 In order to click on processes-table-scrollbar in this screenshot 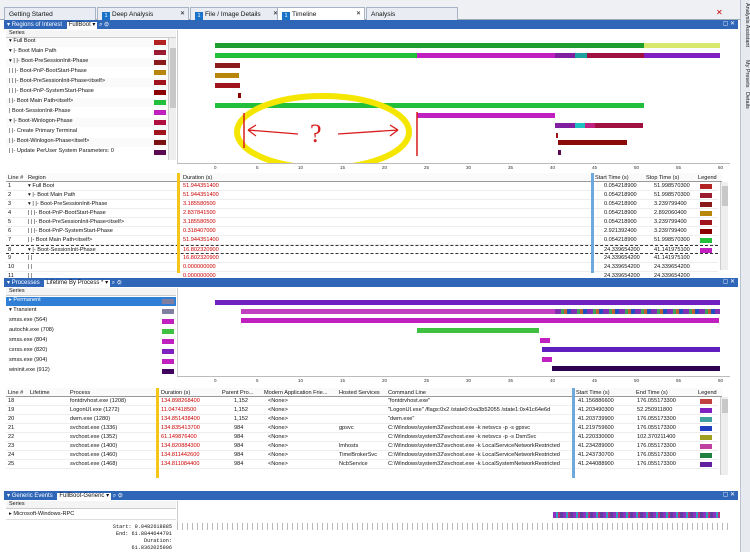, I will do `click(724, 436)`.